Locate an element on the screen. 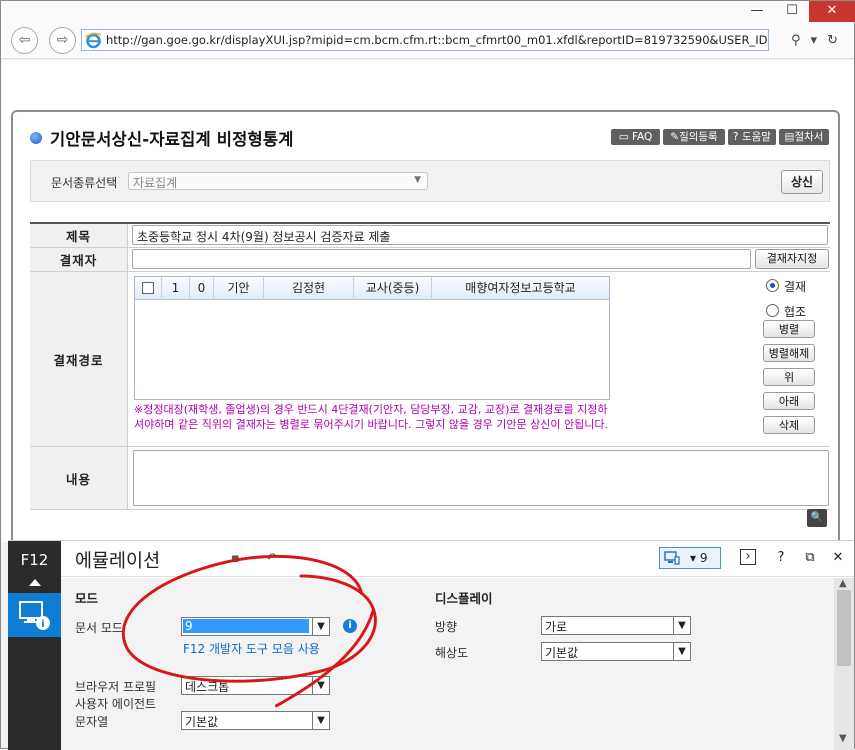 This screenshot has height=750, width=855. route-cell-seq: 1 is located at coordinates (176, 288).